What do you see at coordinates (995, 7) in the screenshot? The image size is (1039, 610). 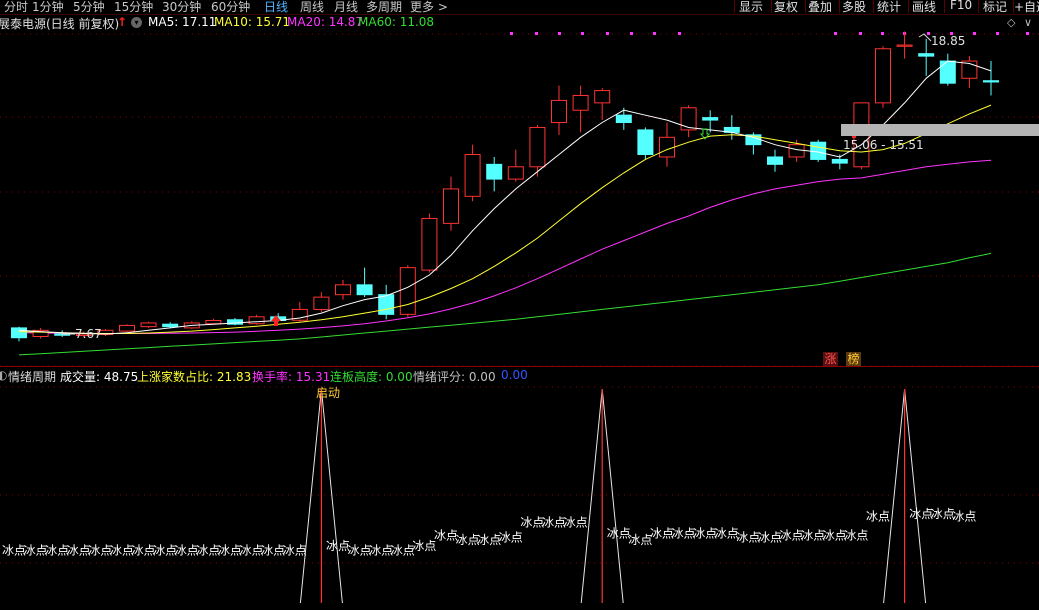 I see `mark-button: 标记` at bounding box center [995, 7].